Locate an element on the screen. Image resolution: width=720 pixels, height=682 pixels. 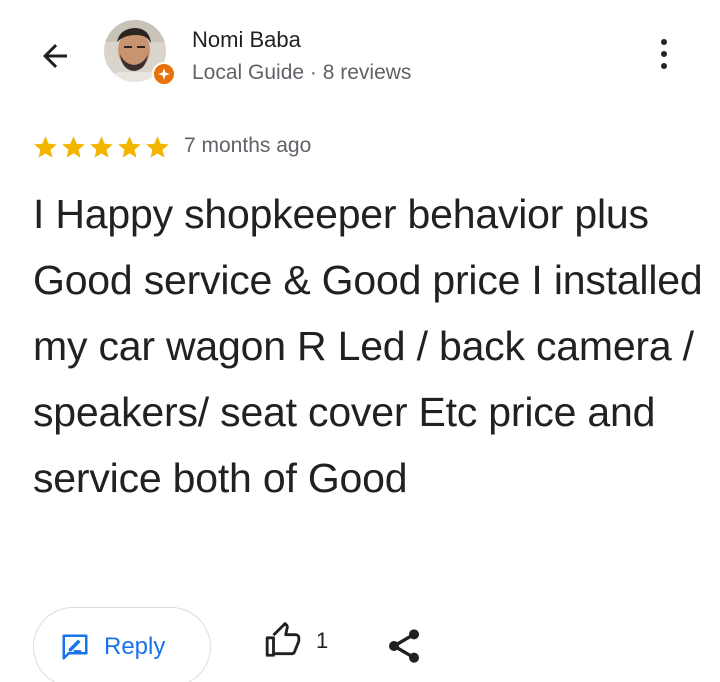
like-button: 1 is located at coordinates (296, 641).